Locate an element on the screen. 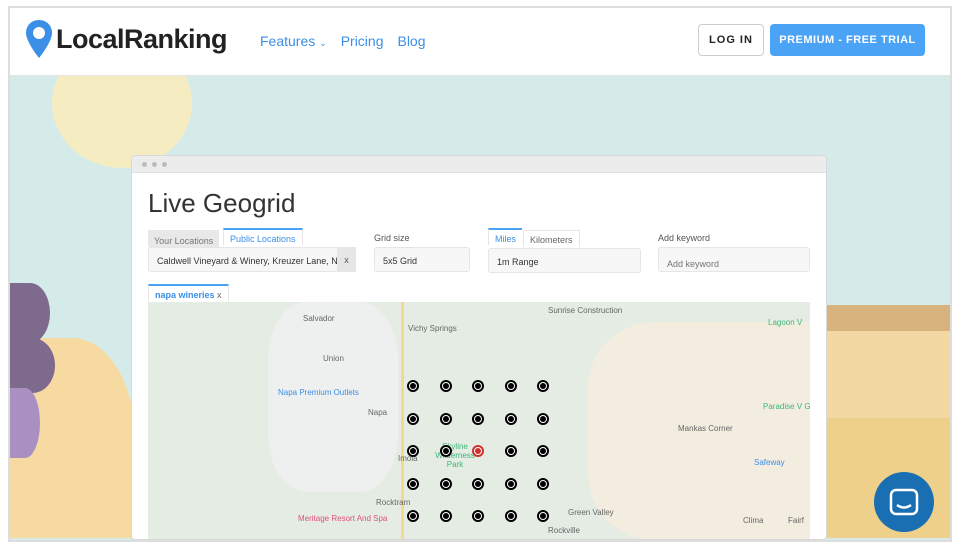  tab-public-locations: Public Locations is located at coordinates (263, 236).